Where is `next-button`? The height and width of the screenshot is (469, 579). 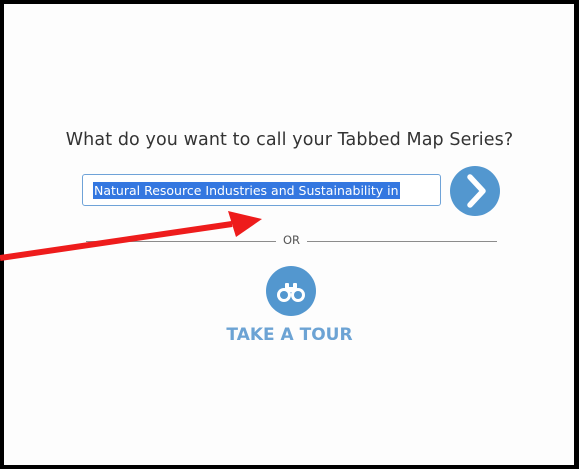
next-button is located at coordinates (475, 191).